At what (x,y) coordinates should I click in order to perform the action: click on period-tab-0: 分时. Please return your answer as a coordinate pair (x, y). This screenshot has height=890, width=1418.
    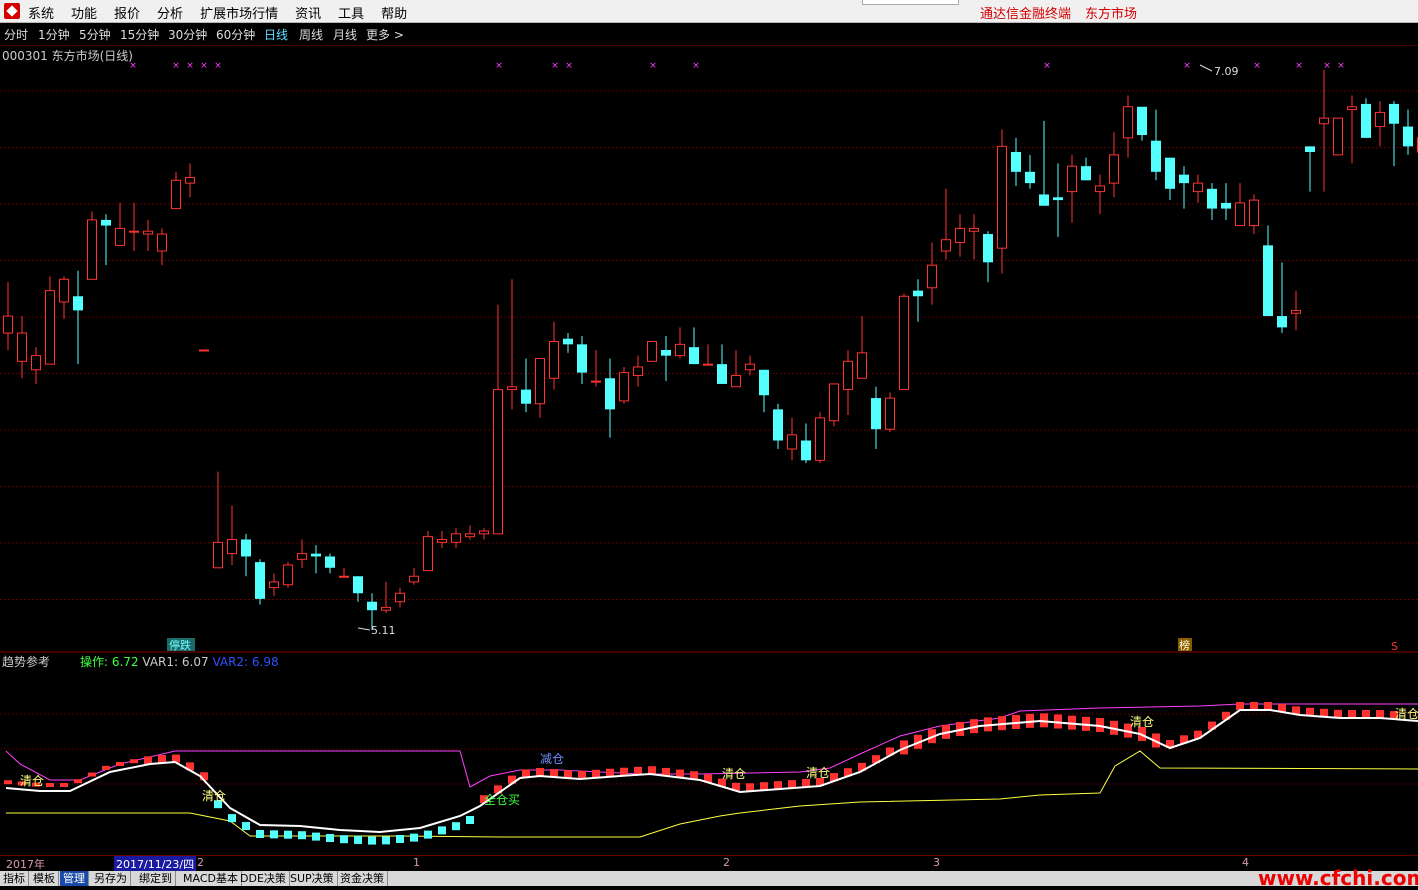
    Looking at the image, I should click on (16, 34).